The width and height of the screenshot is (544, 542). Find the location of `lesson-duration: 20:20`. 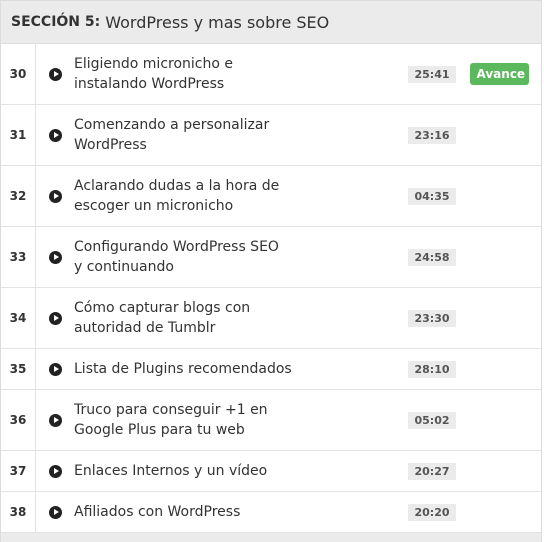

lesson-duration: 20:20 is located at coordinates (432, 512).